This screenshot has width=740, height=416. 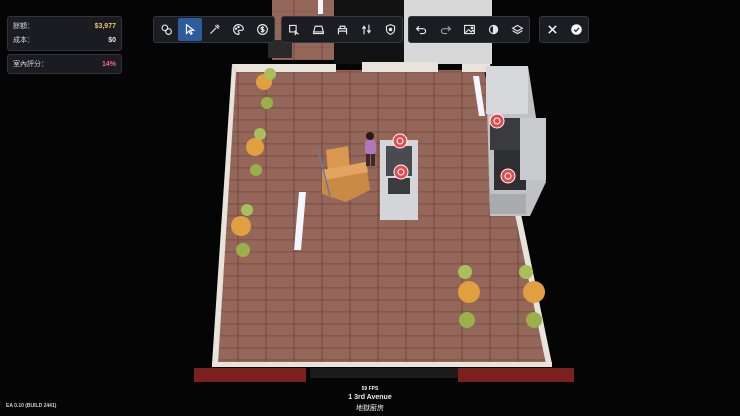 I want to click on counter-icon, so click(x=318, y=30).